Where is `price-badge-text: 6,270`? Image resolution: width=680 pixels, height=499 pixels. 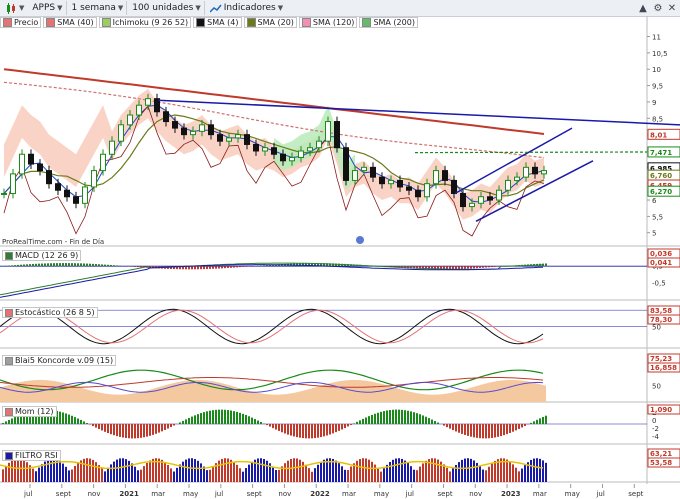 price-badge-text: 6,270 is located at coordinates (661, 192).